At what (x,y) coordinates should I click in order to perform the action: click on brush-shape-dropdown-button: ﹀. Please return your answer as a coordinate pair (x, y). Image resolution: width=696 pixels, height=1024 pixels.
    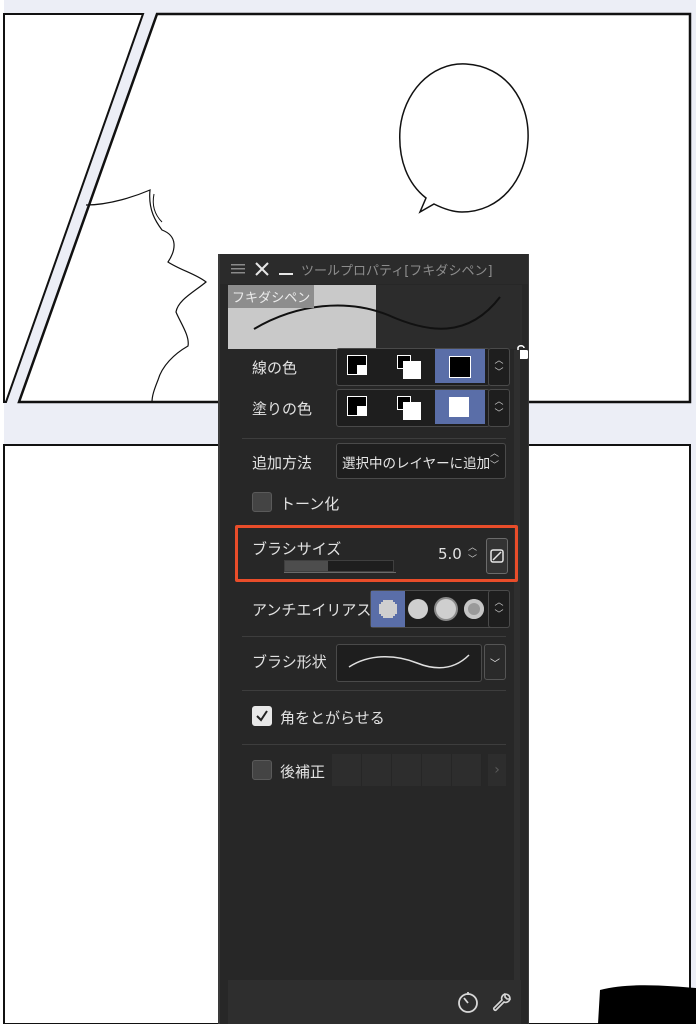
    Looking at the image, I should click on (495, 662).